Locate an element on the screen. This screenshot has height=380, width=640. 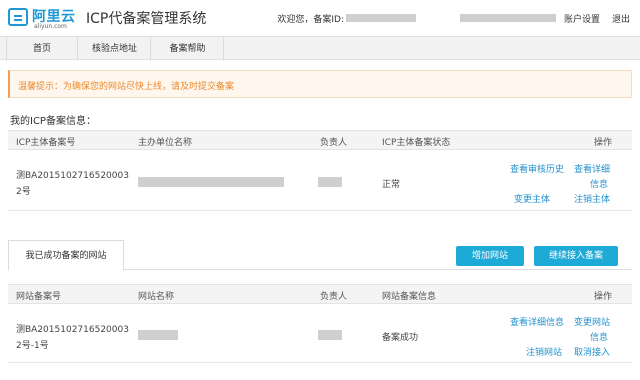
continue-access-button: 继续接入备案 is located at coordinates (576, 256).